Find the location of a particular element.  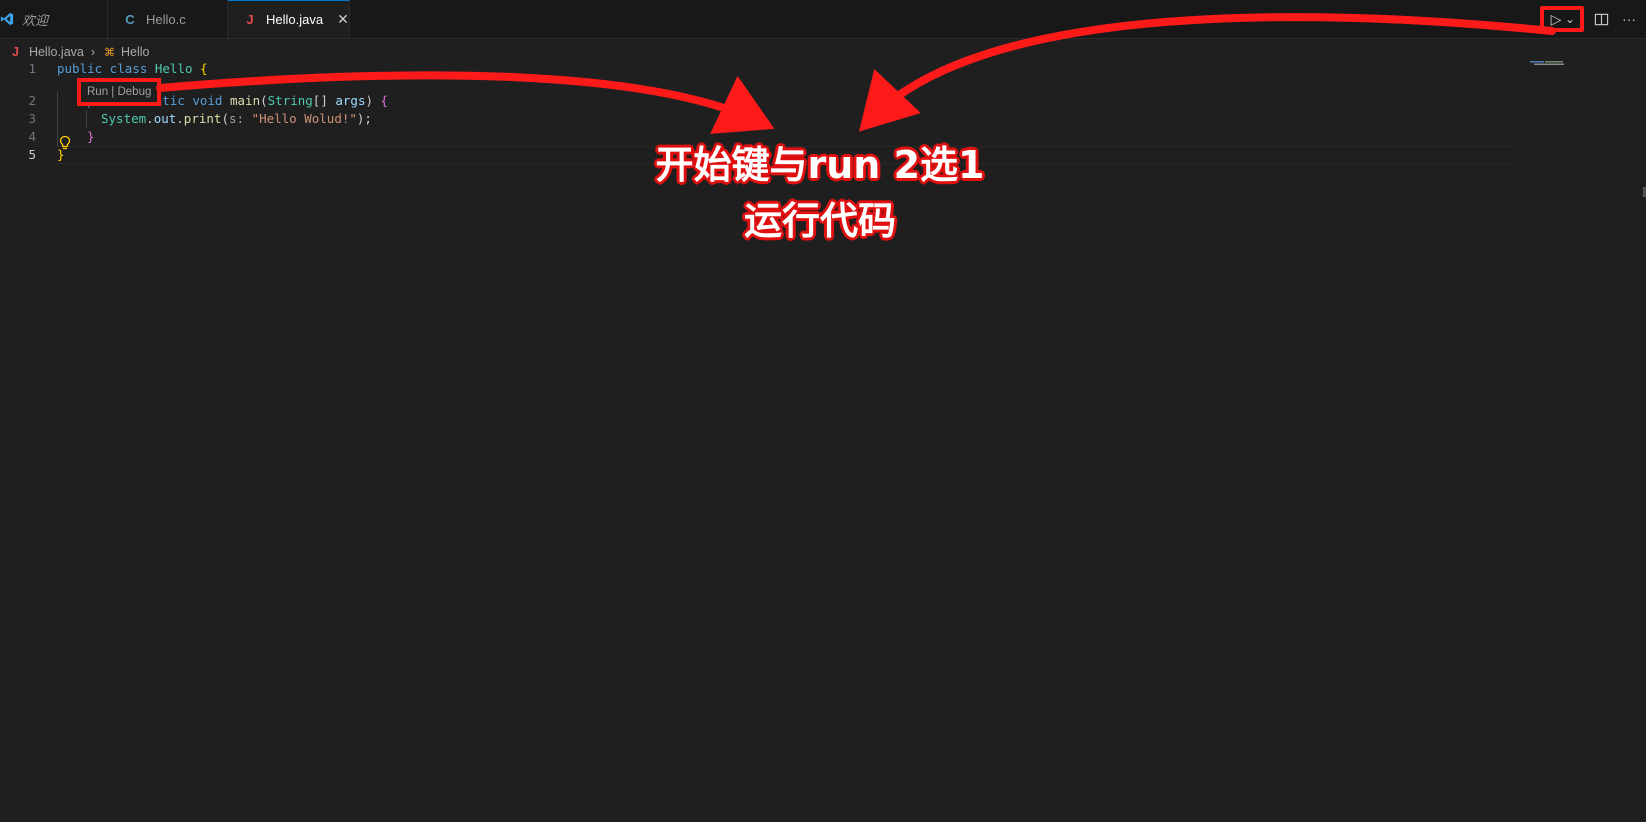

class-symbol-icon: ⌘ is located at coordinates (110, 52).